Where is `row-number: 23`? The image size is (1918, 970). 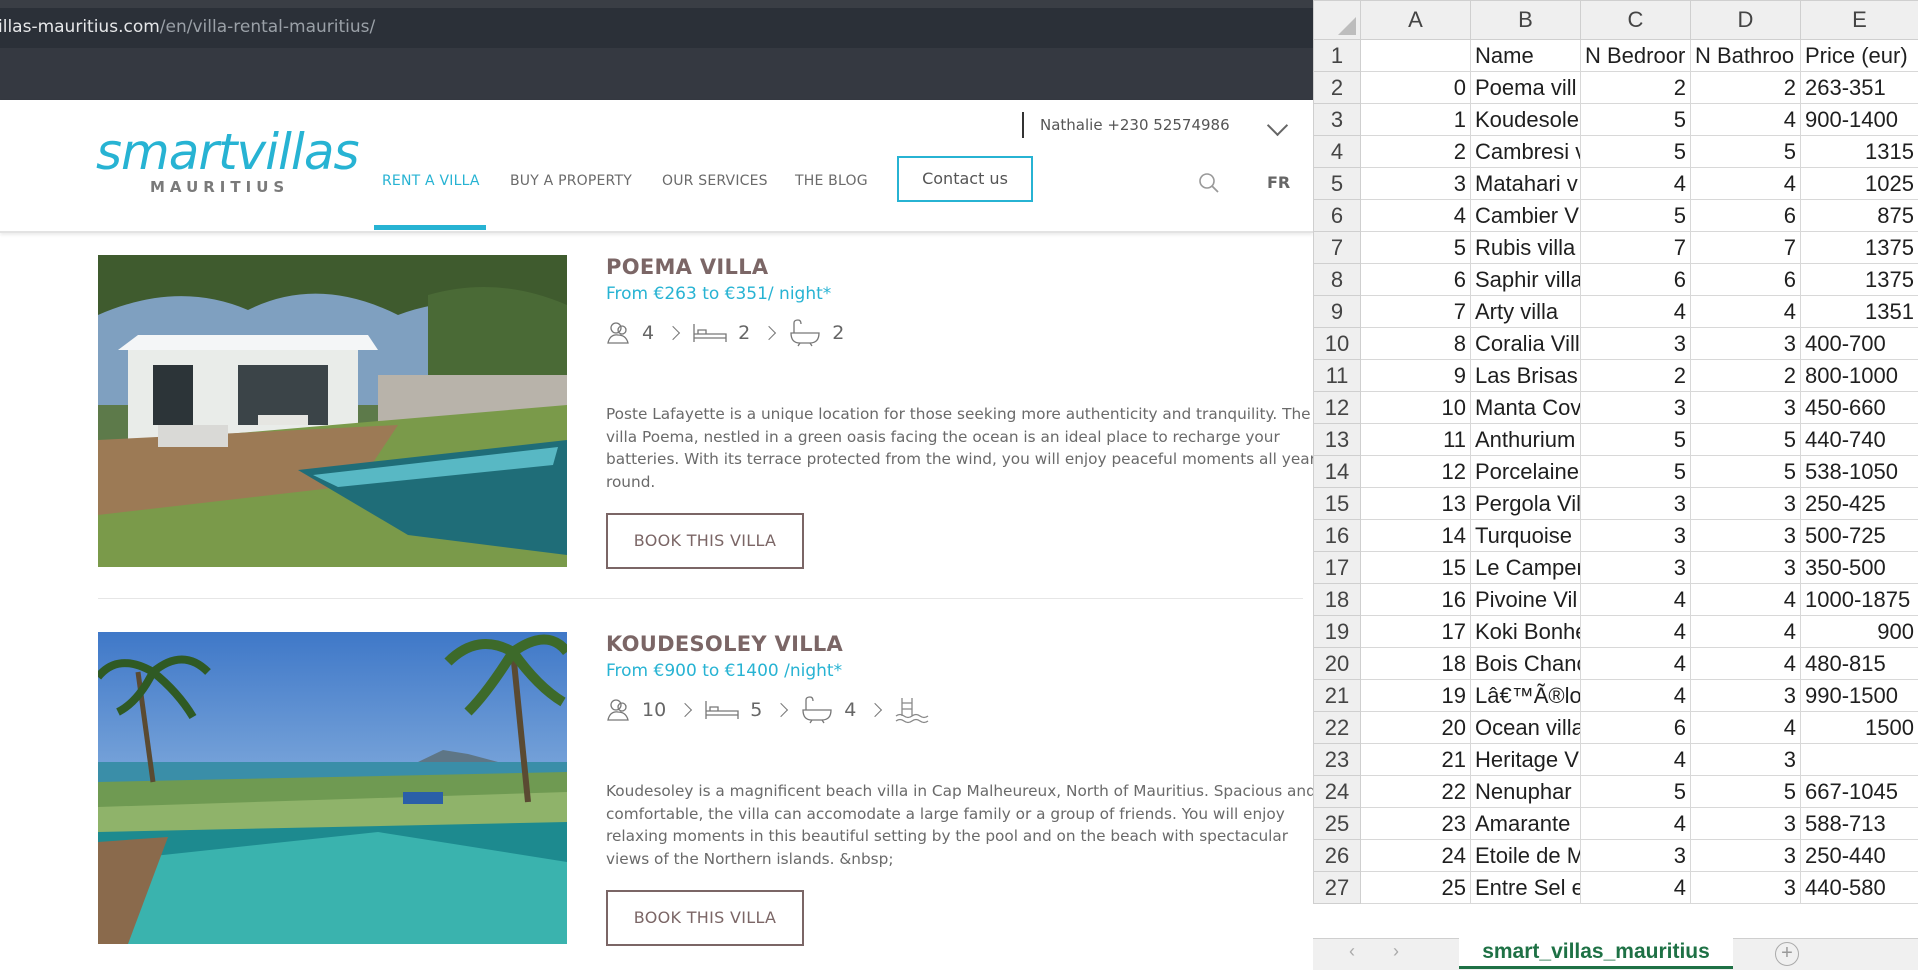 row-number: 23 is located at coordinates (1337, 759).